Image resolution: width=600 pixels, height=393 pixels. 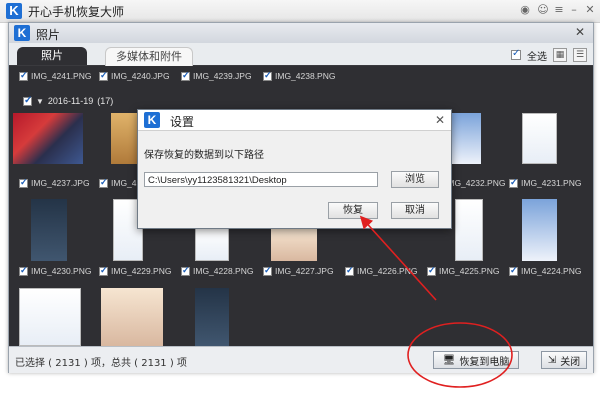 What do you see at coordinates (60, 183) in the screenshot?
I see `photo-filename: IMG_4237.JPG` at bounding box center [60, 183].